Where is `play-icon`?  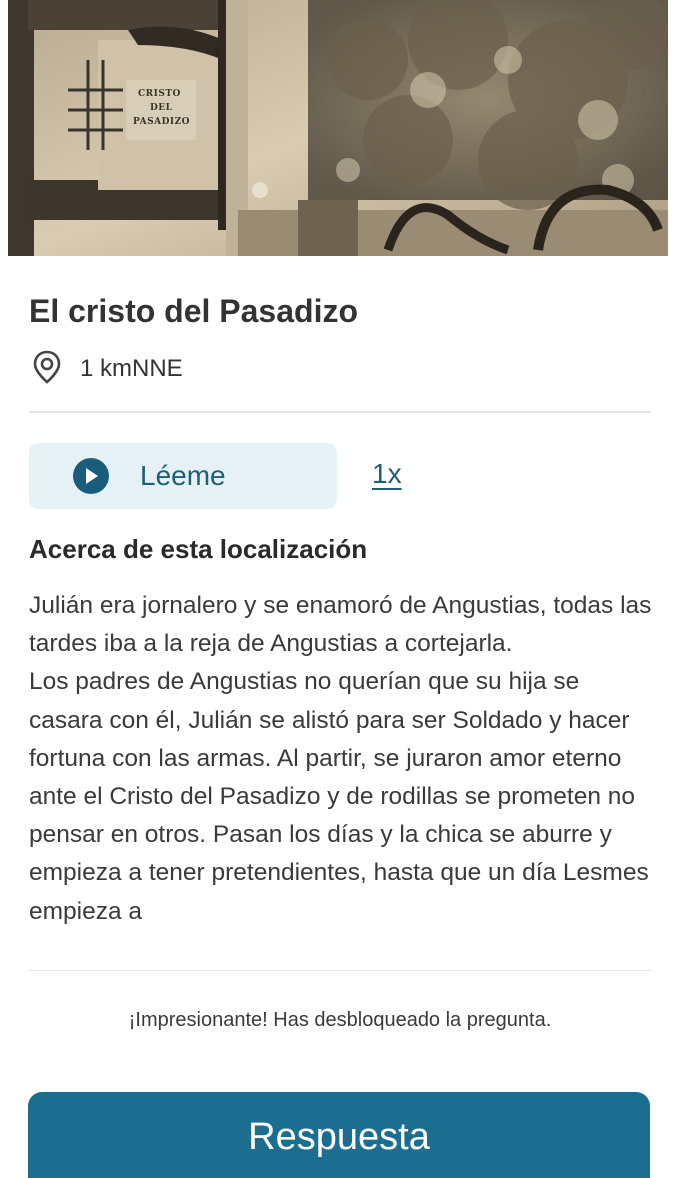
play-icon is located at coordinates (91, 476).